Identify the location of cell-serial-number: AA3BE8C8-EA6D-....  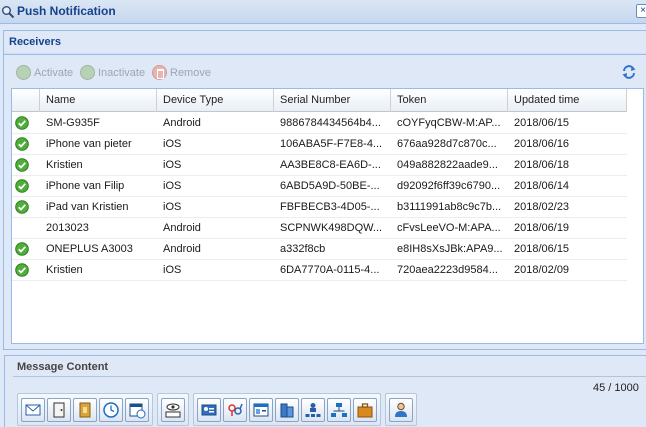
(330, 165).